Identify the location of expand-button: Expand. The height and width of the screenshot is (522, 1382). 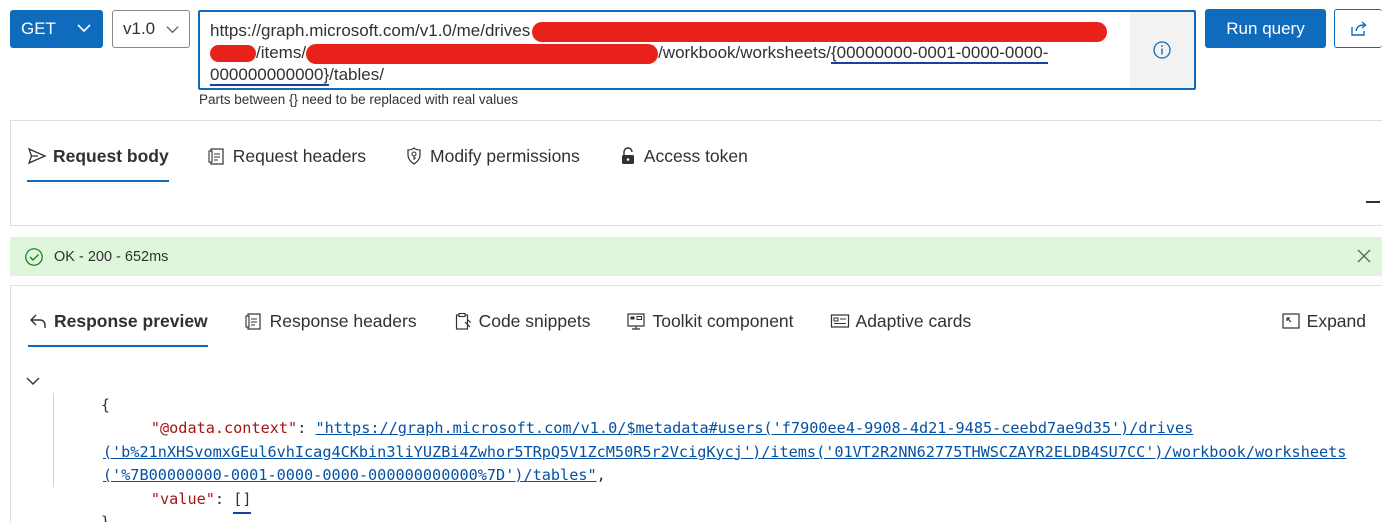
(1323, 321).